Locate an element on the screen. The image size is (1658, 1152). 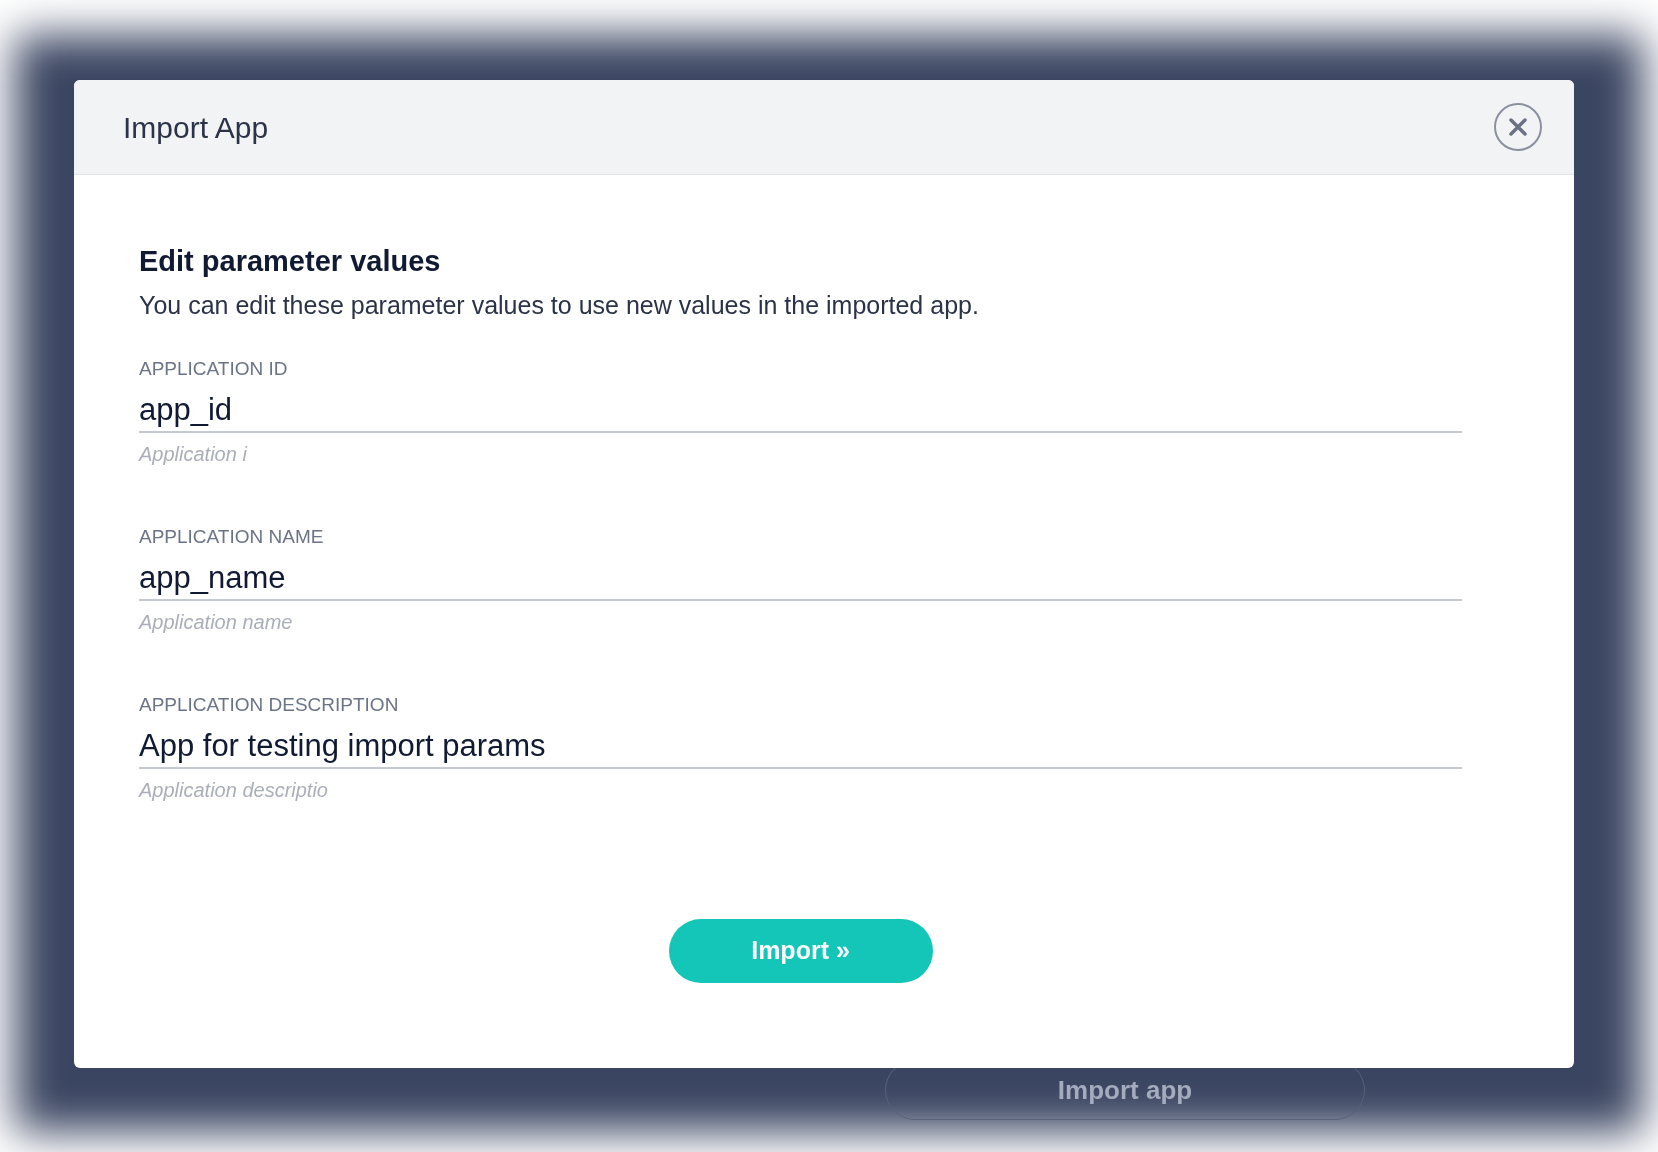
close-icon is located at coordinates (1518, 127).